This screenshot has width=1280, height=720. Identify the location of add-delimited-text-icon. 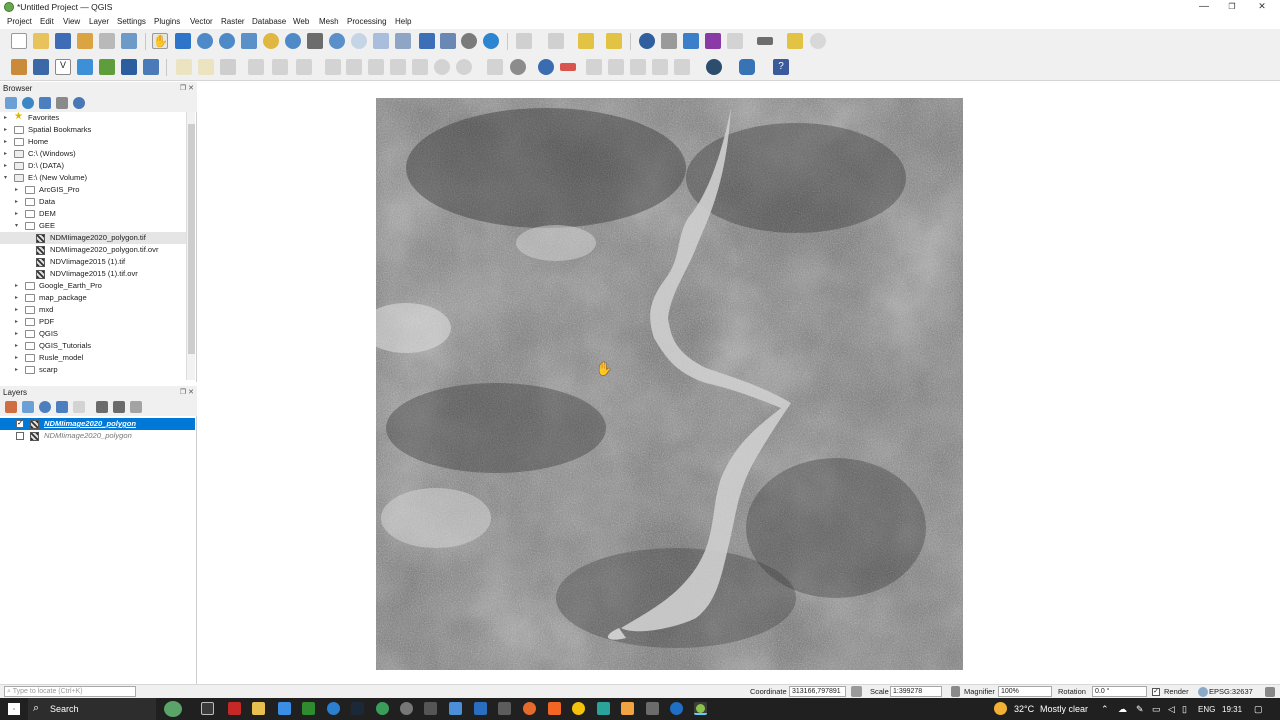
(85, 67).